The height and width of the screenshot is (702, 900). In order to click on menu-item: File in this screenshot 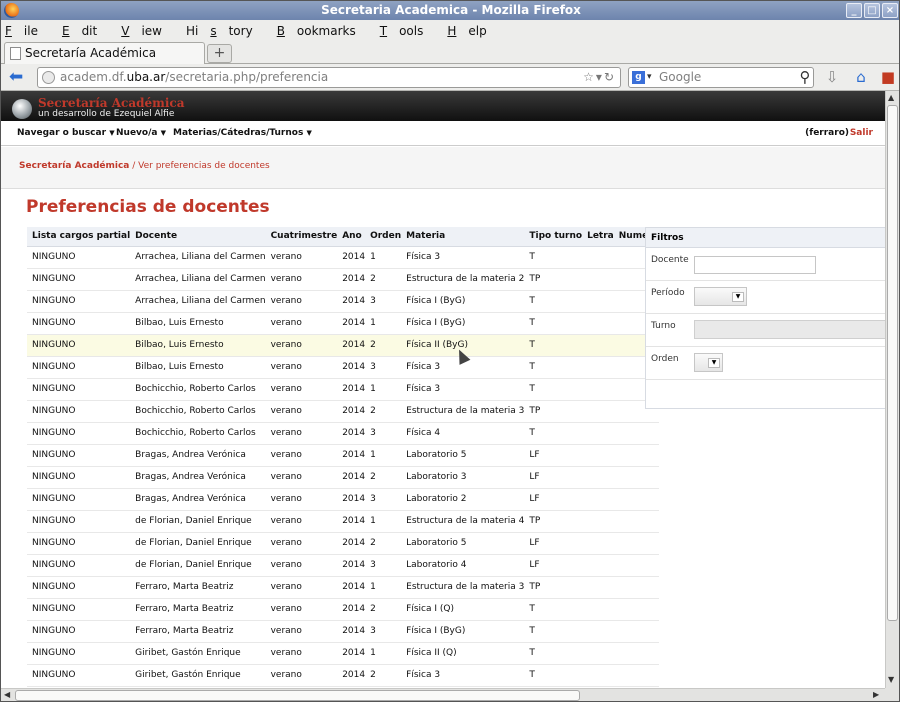, I will do `click(27, 31)`.